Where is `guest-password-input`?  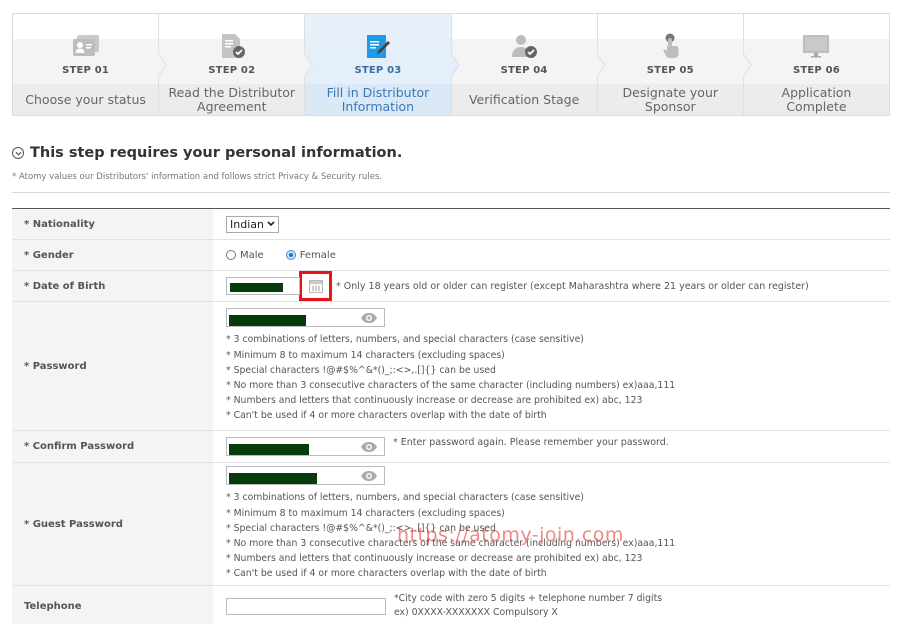 guest-password-input is located at coordinates (305, 476).